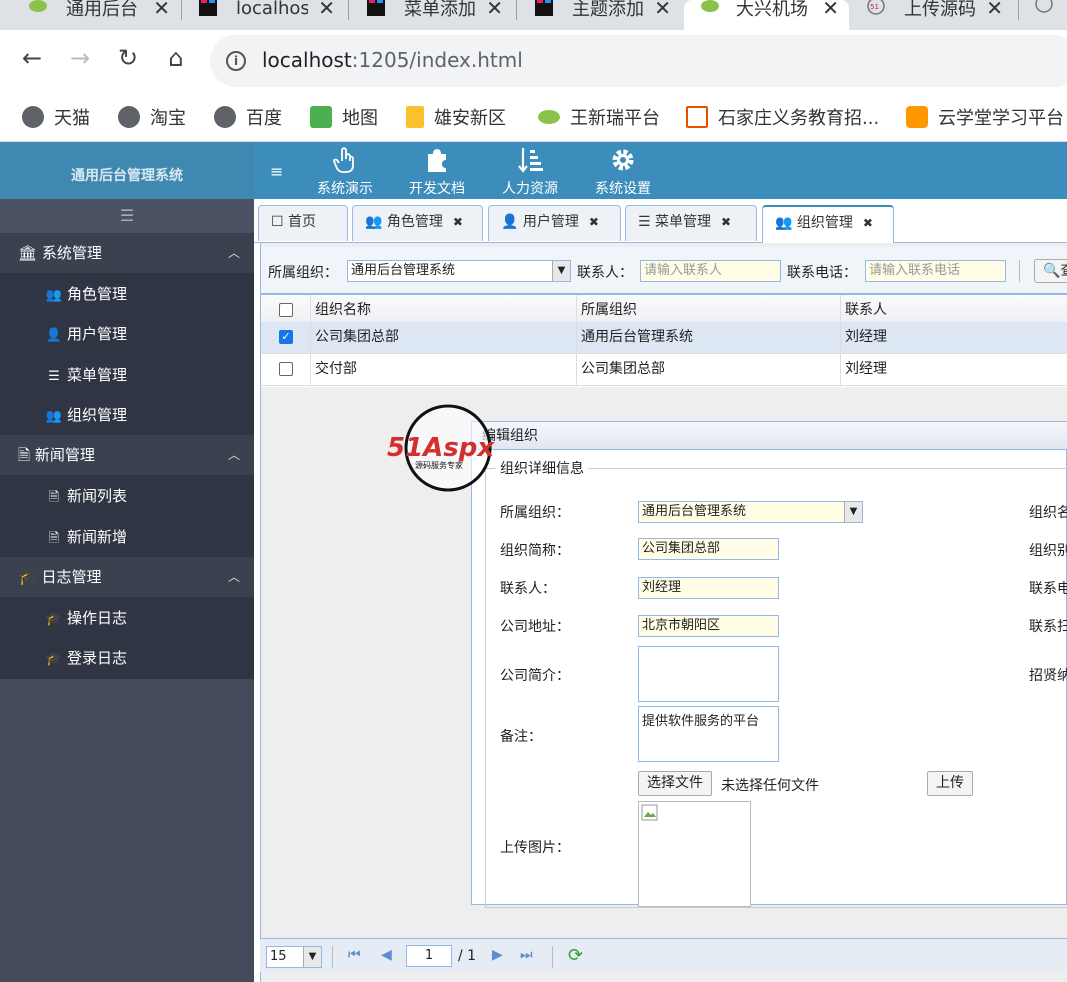 This screenshot has height=982, width=1067. What do you see at coordinates (97, 537) in the screenshot?
I see `sidebar-item-label: 新闻新增` at bounding box center [97, 537].